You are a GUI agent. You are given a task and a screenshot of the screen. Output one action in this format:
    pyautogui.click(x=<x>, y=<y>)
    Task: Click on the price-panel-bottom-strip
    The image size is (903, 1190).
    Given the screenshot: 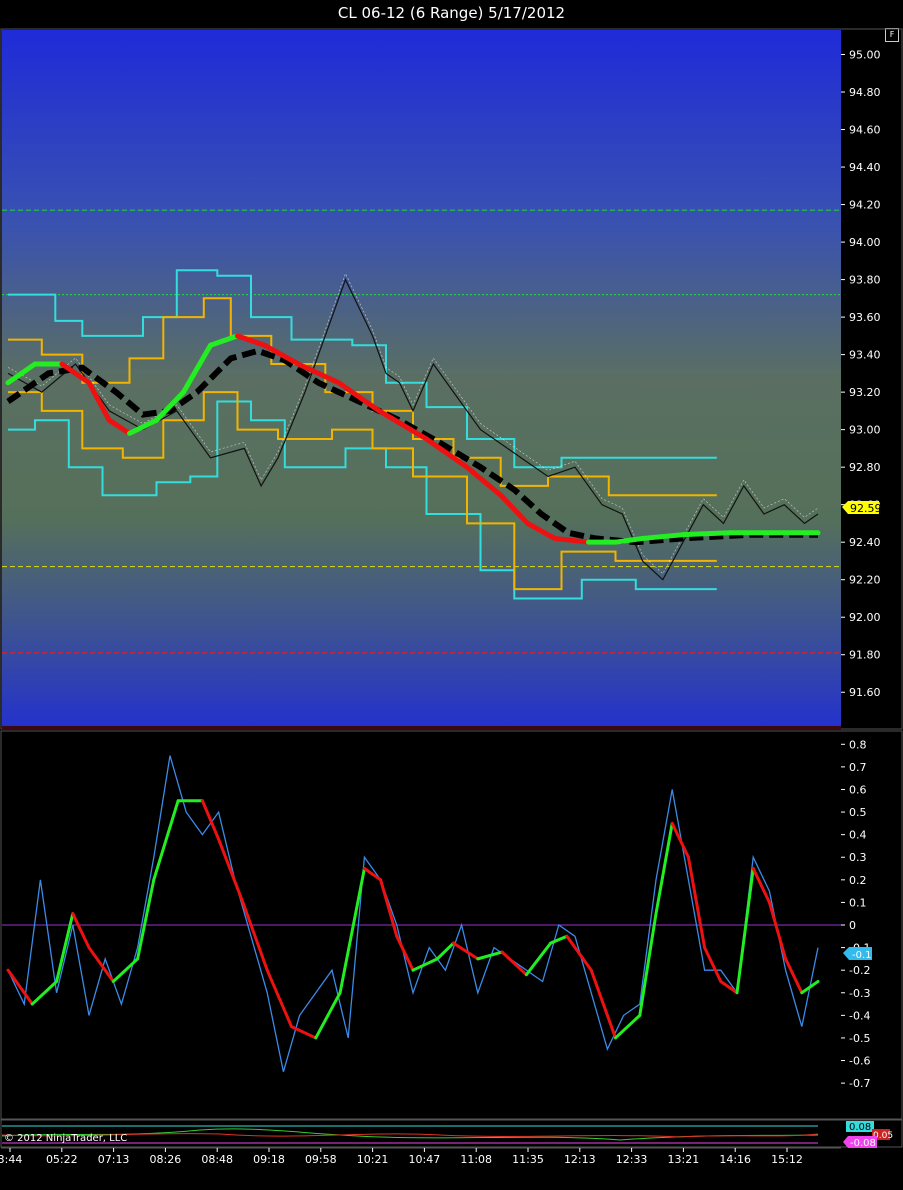 What is the action you would take?
    pyautogui.click(x=421, y=728)
    